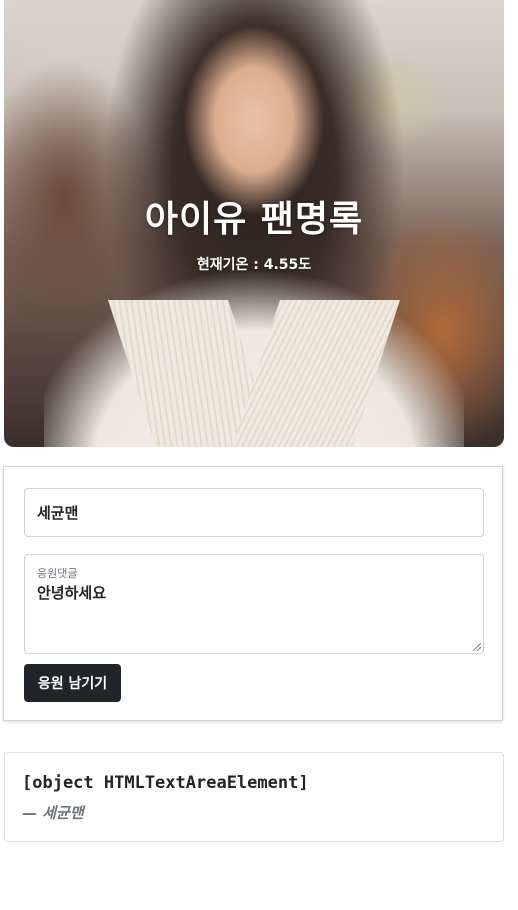 The height and width of the screenshot is (910, 518). What do you see at coordinates (72, 683) in the screenshot?
I see `submit-comment-button: 응원 남기기` at bounding box center [72, 683].